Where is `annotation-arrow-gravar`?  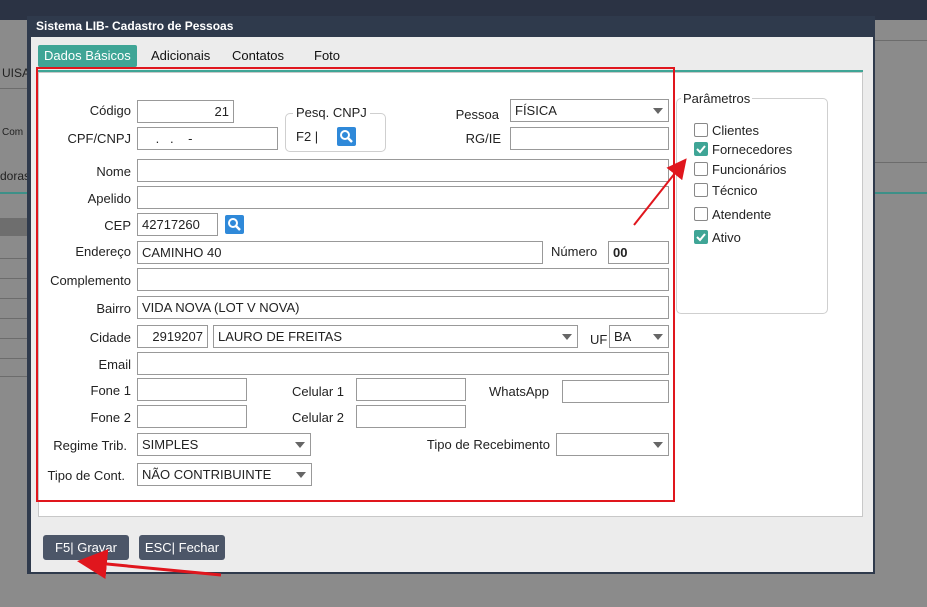 annotation-arrow-gravar is located at coordinates (149, 564).